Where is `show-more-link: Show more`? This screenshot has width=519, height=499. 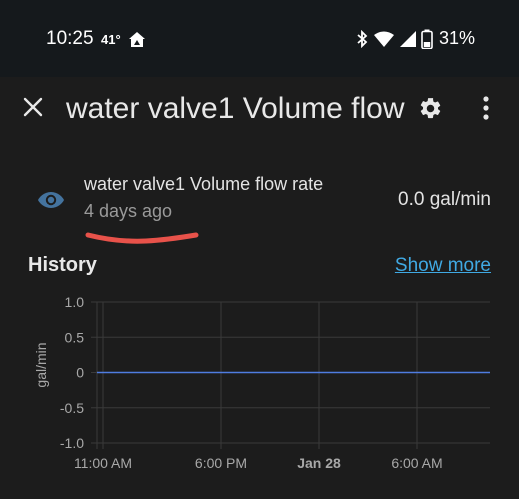 show-more-link: Show more is located at coordinates (443, 266).